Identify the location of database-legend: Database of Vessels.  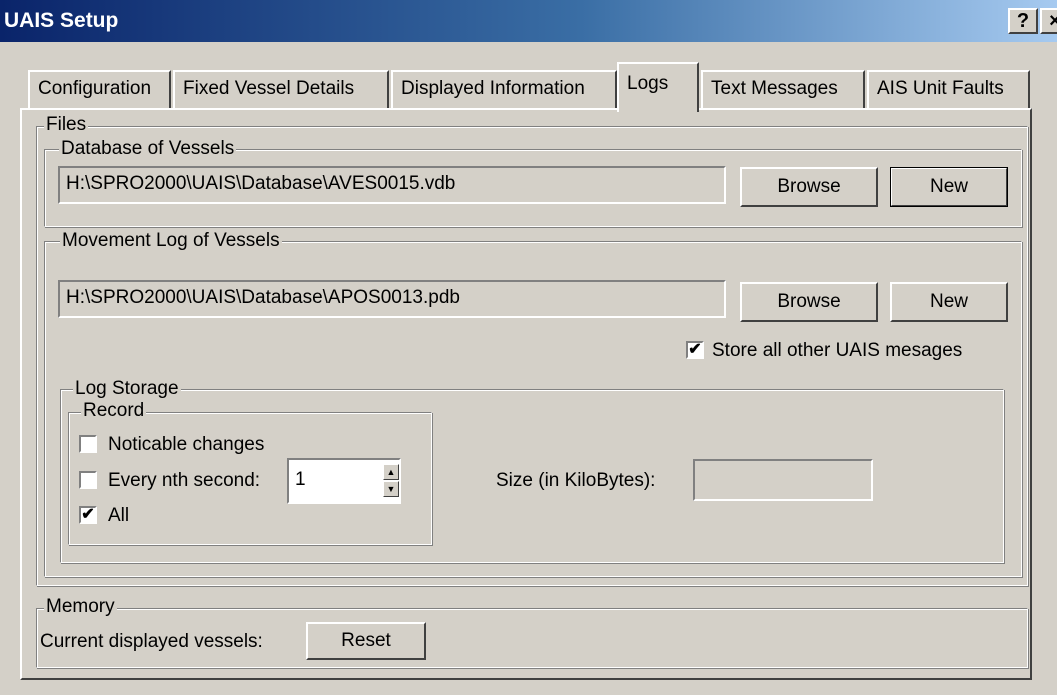
(148, 148).